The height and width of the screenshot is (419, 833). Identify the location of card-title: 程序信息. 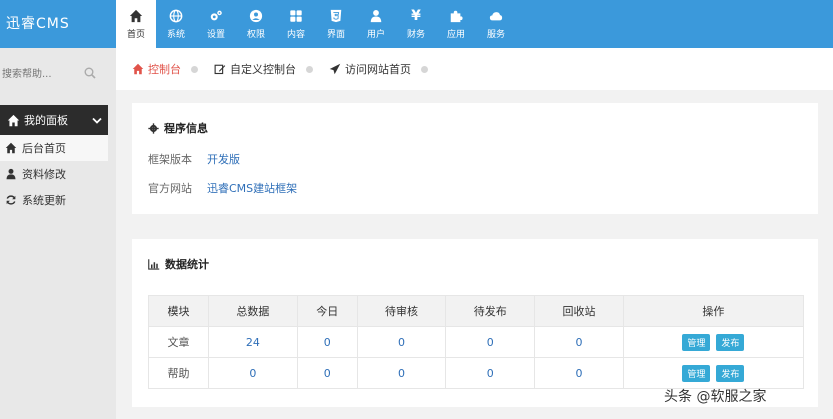
(178, 128).